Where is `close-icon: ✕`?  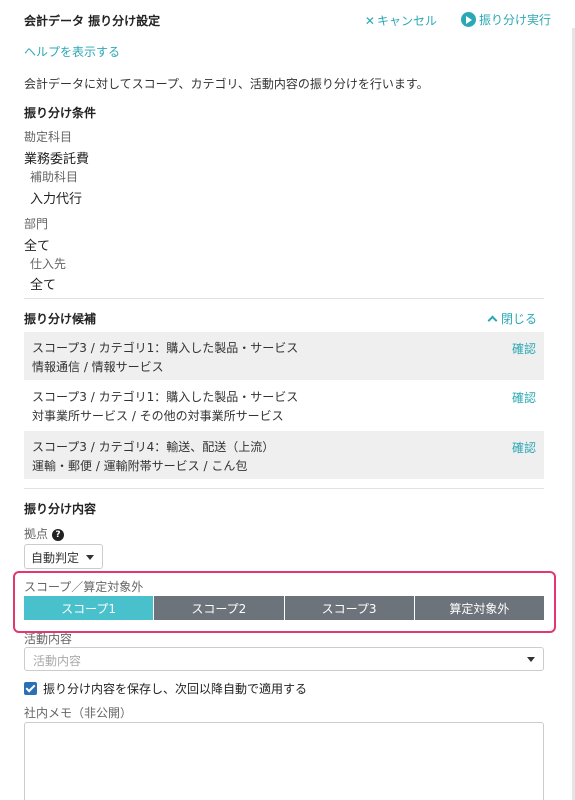
close-icon: ✕ is located at coordinates (369, 21).